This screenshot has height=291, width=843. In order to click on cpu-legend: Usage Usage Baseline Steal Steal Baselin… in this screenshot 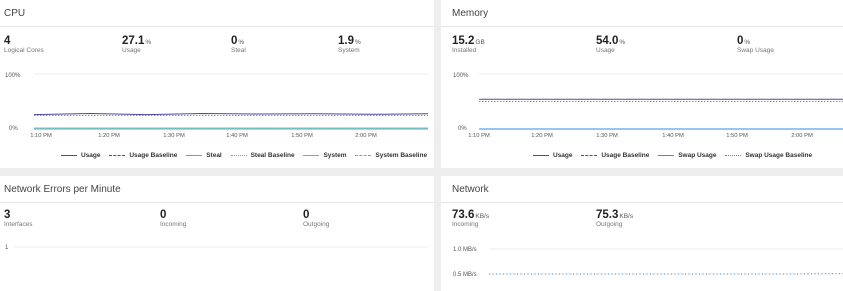, I will do `click(247, 155)`.